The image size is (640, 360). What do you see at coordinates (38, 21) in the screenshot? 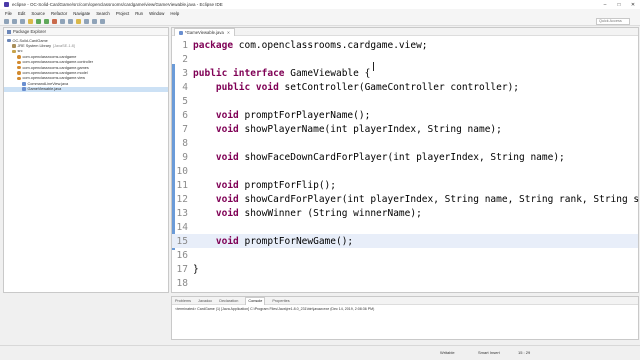
I see `debug-icon` at bounding box center [38, 21].